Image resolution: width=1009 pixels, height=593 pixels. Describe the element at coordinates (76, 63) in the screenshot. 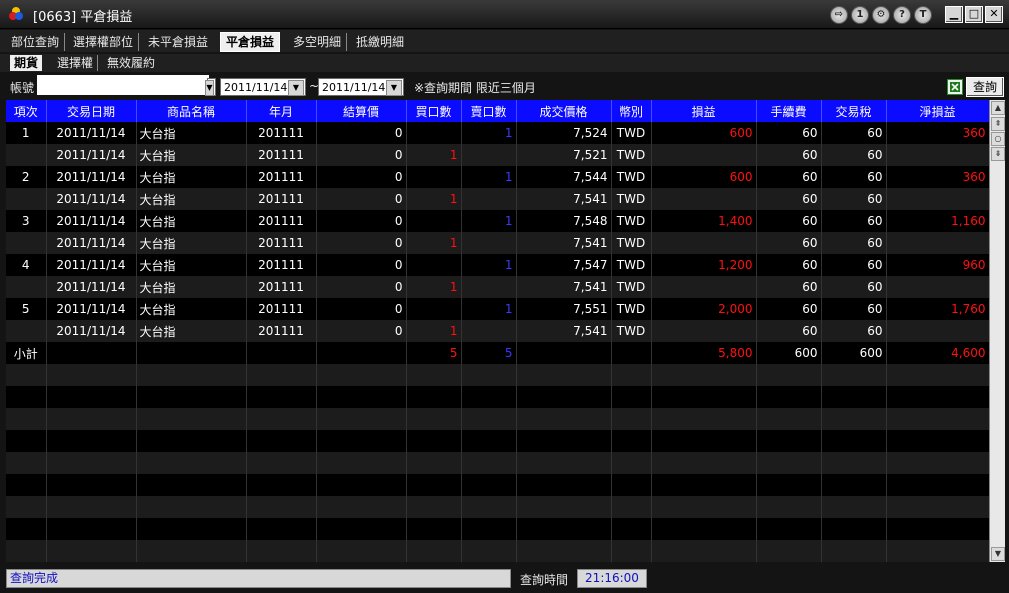

I see `subtab-options: 選擇權` at that location.